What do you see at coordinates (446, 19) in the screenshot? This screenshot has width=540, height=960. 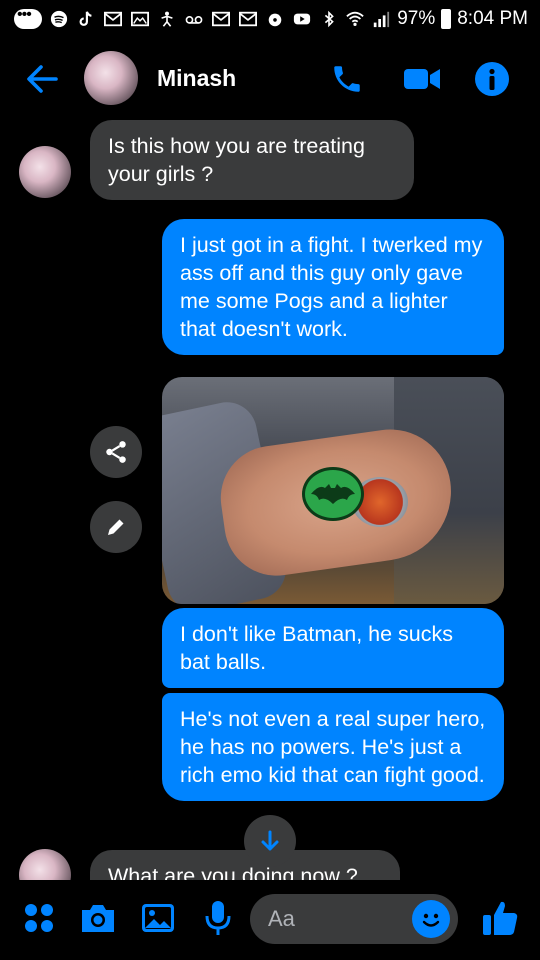 I see `battery-icon` at bounding box center [446, 19].